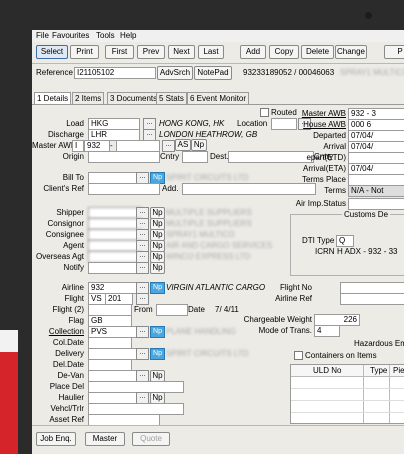 This screenshot has width=404, height=454. What do you see at coordinates (84, 52) in the screenshot?
I see `print-button: Print` at bounding box center [84, 52].